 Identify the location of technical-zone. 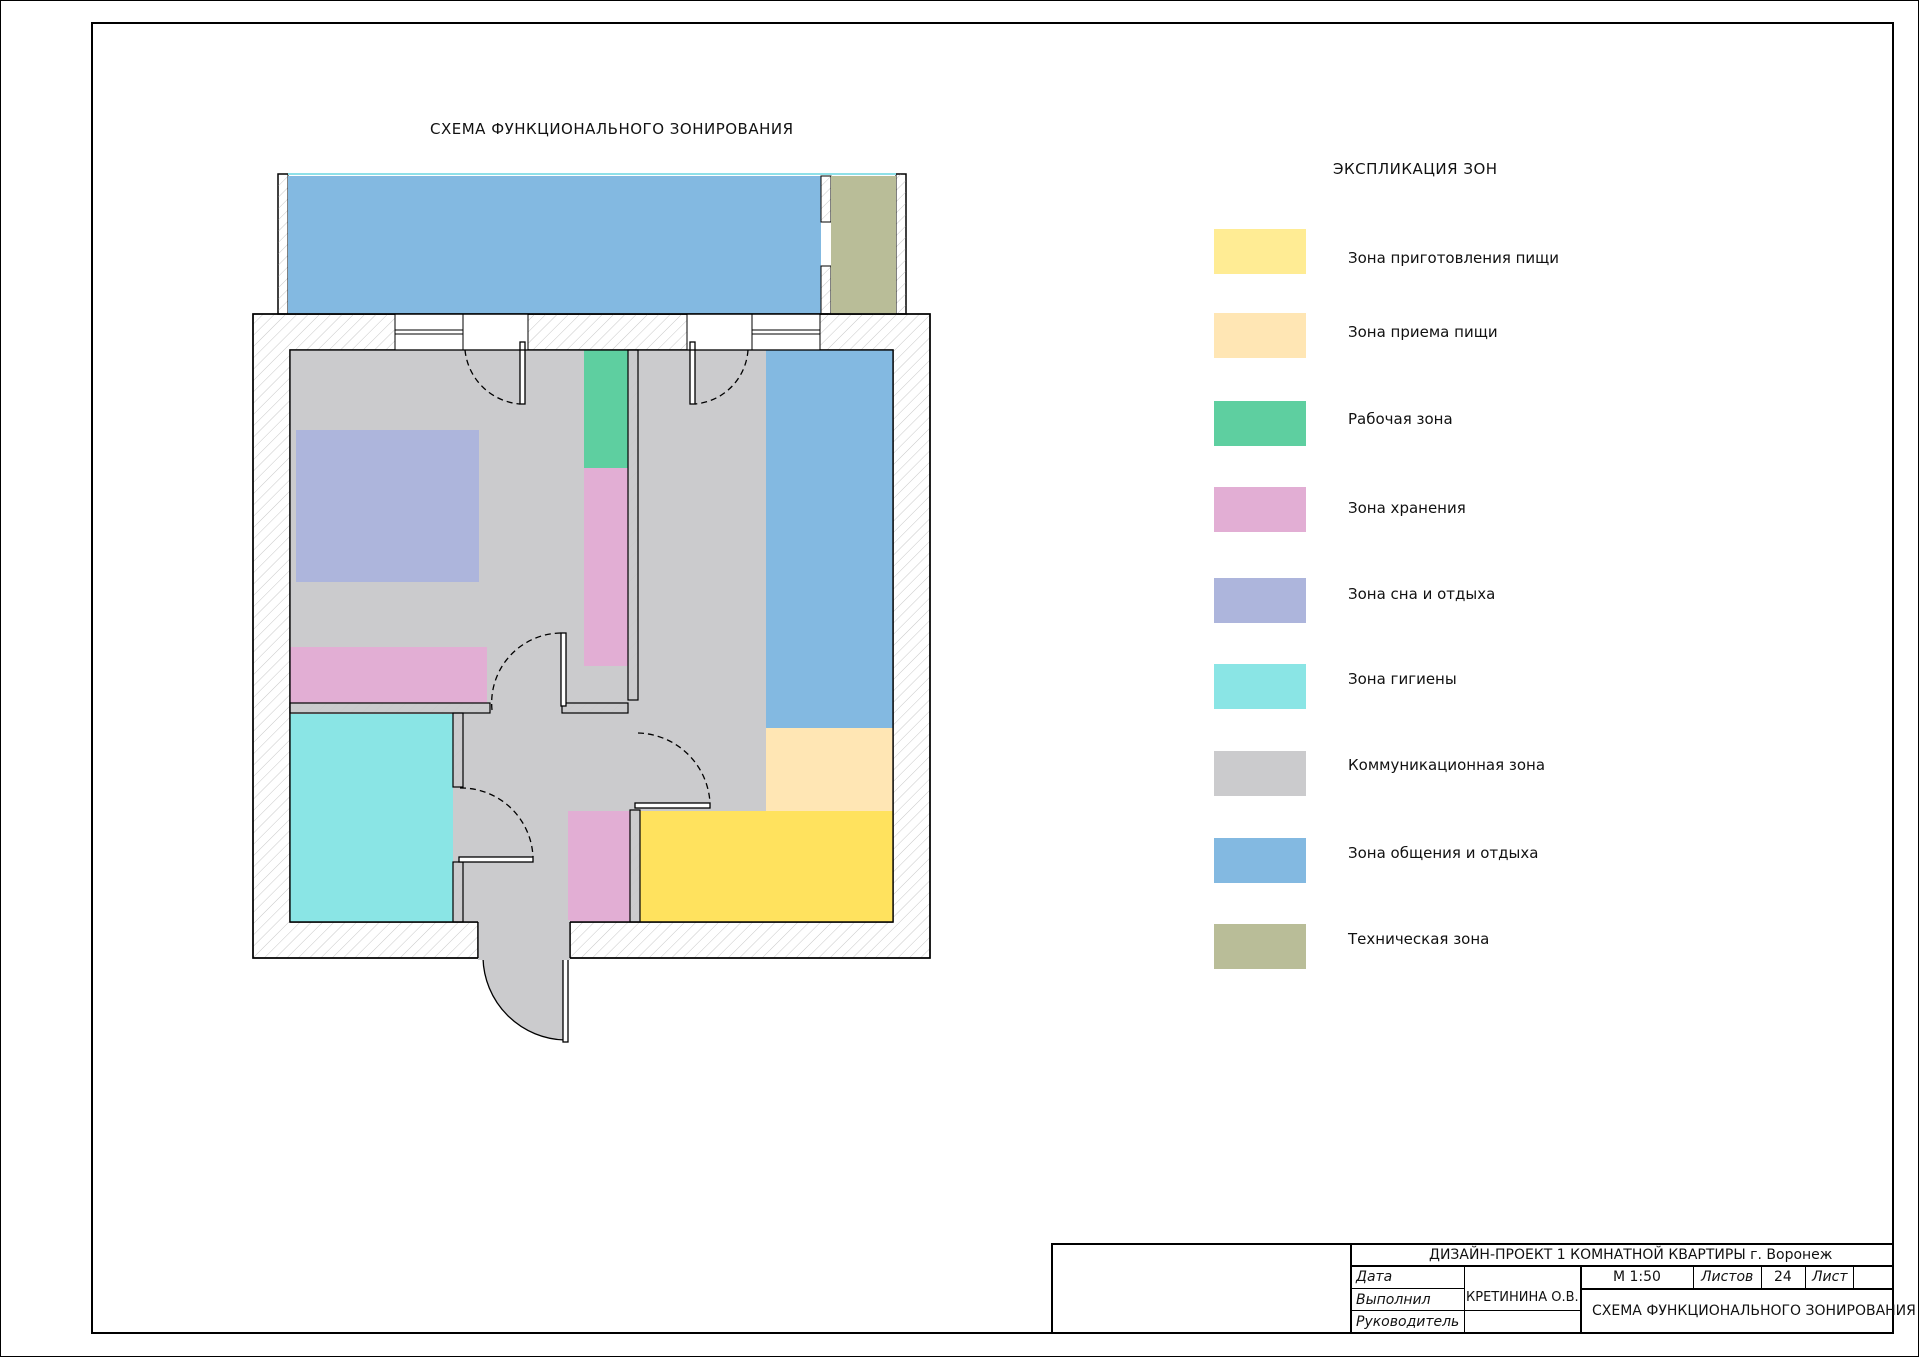
(863, 245).